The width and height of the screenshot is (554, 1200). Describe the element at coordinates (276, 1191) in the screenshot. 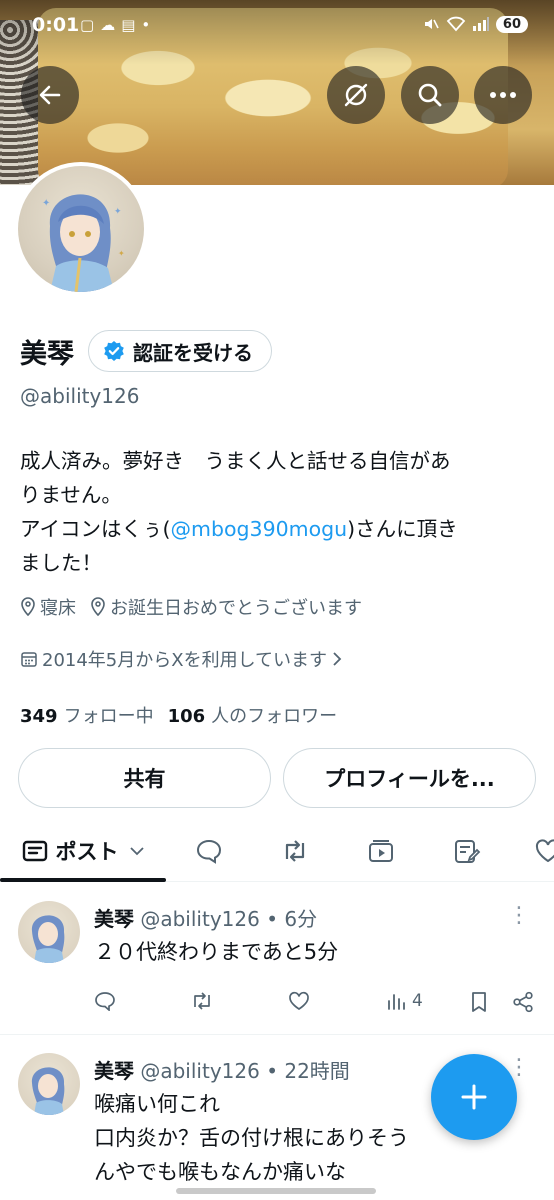

I see `home-indicator` at that location.